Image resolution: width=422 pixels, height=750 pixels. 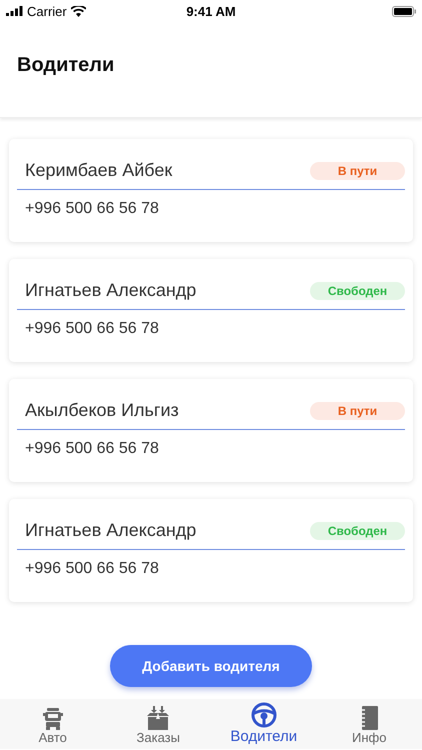 I want to click on clock-time: 9:41 AM, so click(x=211, y=11).